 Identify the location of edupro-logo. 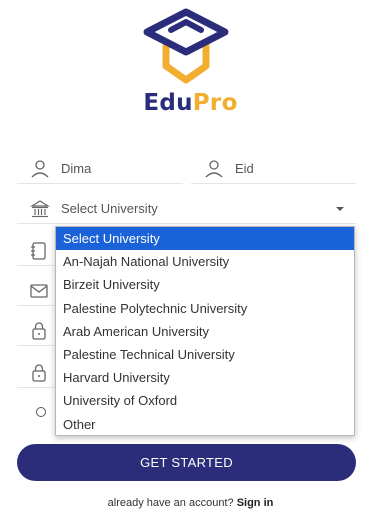
(186, 46).